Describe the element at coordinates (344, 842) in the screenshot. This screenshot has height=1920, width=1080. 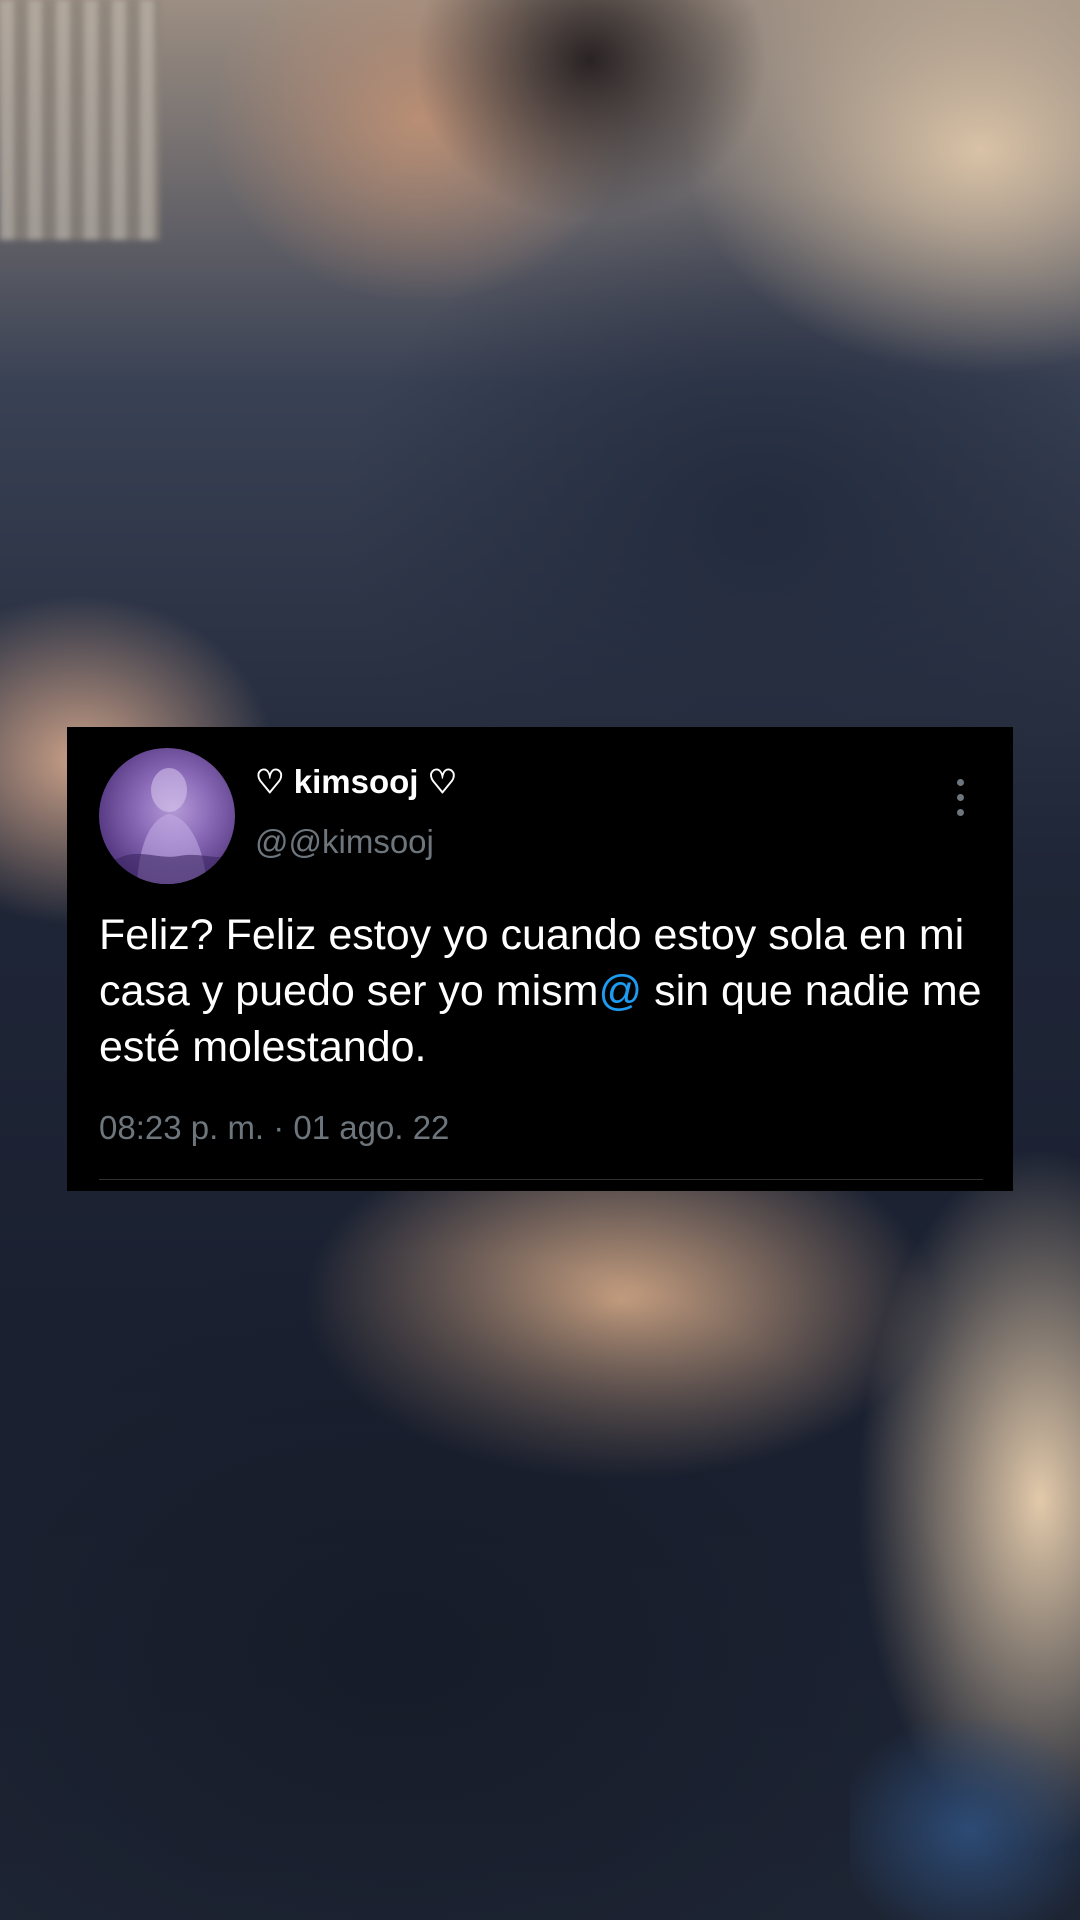
I see `user-handle: @@kimsooj` at that location.